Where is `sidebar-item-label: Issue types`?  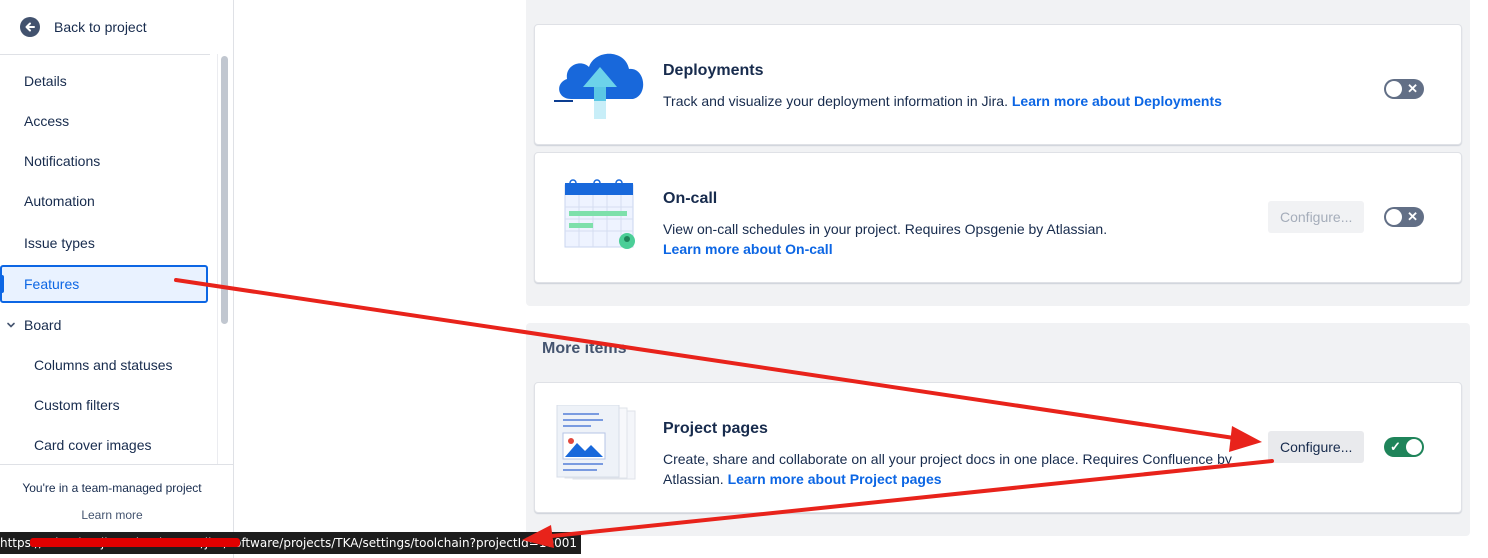
sidebar-item-label: Issue types is located at coordinates (59, 243).